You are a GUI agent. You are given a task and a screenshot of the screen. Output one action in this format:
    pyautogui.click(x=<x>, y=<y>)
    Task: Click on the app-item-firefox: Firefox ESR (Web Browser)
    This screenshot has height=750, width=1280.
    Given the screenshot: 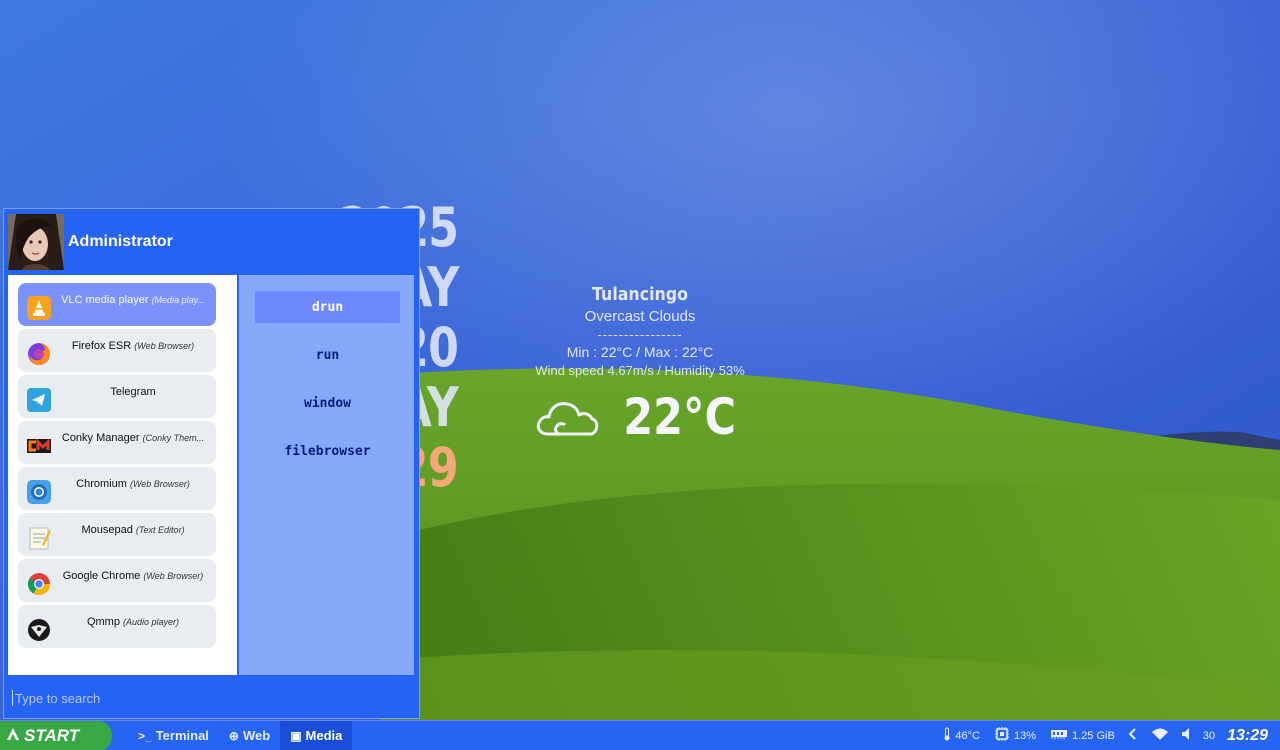 What is the action you would take?
    pyautogui.click(x=117, y=350)
    